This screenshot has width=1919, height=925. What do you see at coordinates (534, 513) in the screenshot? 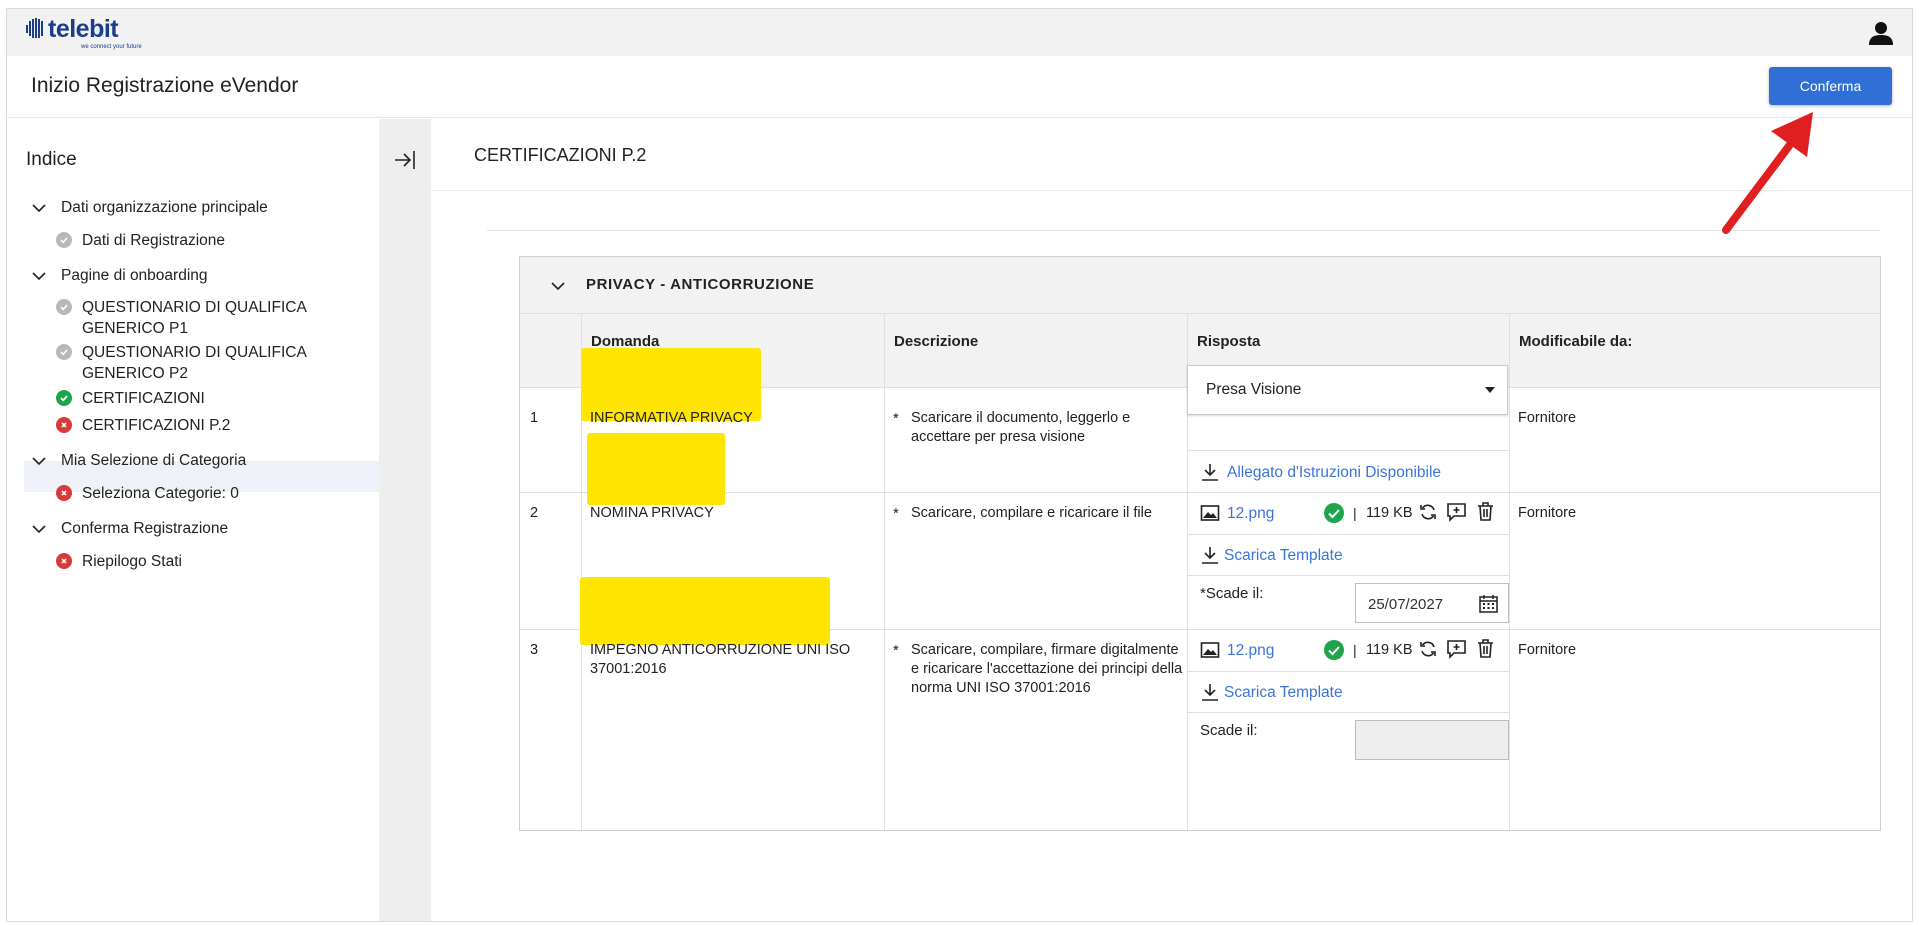
I see `row-number: 2` at bounding box center [534, 513].